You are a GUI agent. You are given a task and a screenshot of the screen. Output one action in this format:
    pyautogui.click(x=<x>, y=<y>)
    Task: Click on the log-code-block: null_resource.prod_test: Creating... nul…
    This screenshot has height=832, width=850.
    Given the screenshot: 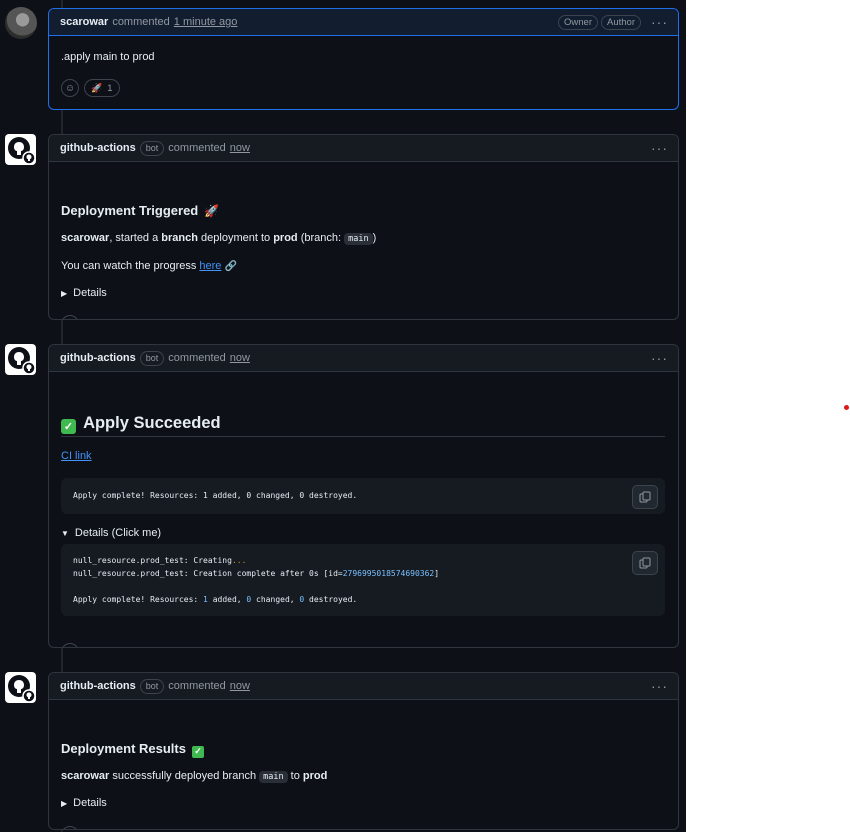 What is the action you would take?
    pyautogui.click(x=363, y=580)
    